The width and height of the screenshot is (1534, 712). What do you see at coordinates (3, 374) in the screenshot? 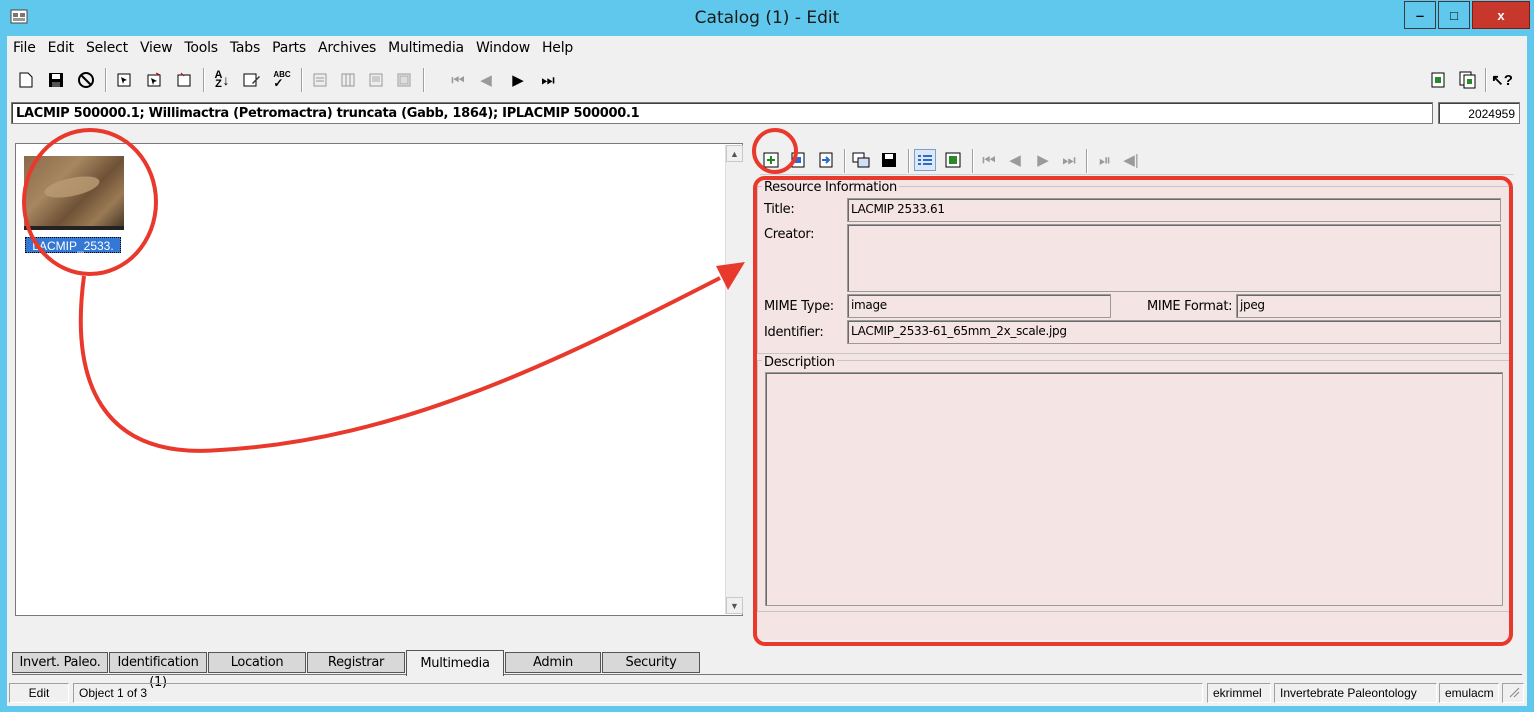
I see `window-frame-left` at bounding box center [3, 374].